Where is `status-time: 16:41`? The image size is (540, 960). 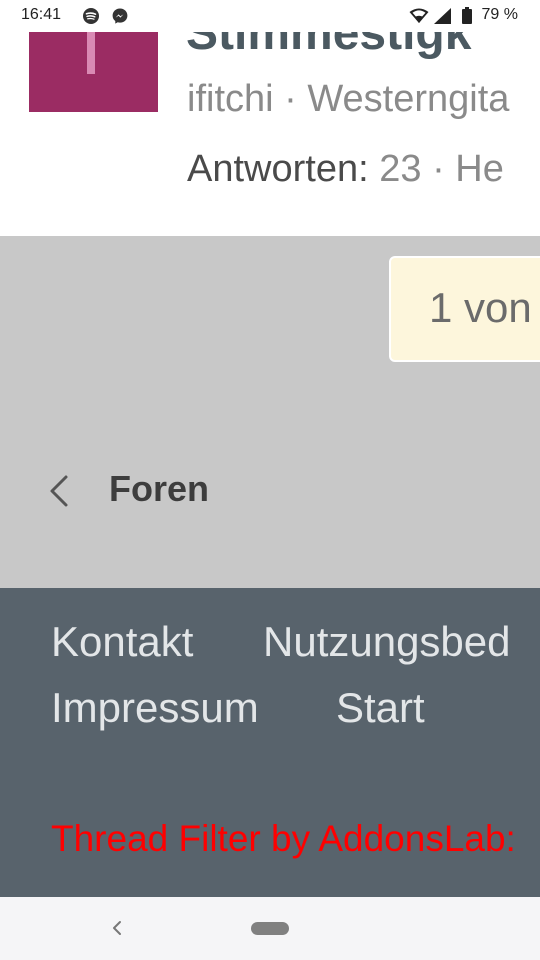 status-time: 16:41 is located at coordinates (41, 14).